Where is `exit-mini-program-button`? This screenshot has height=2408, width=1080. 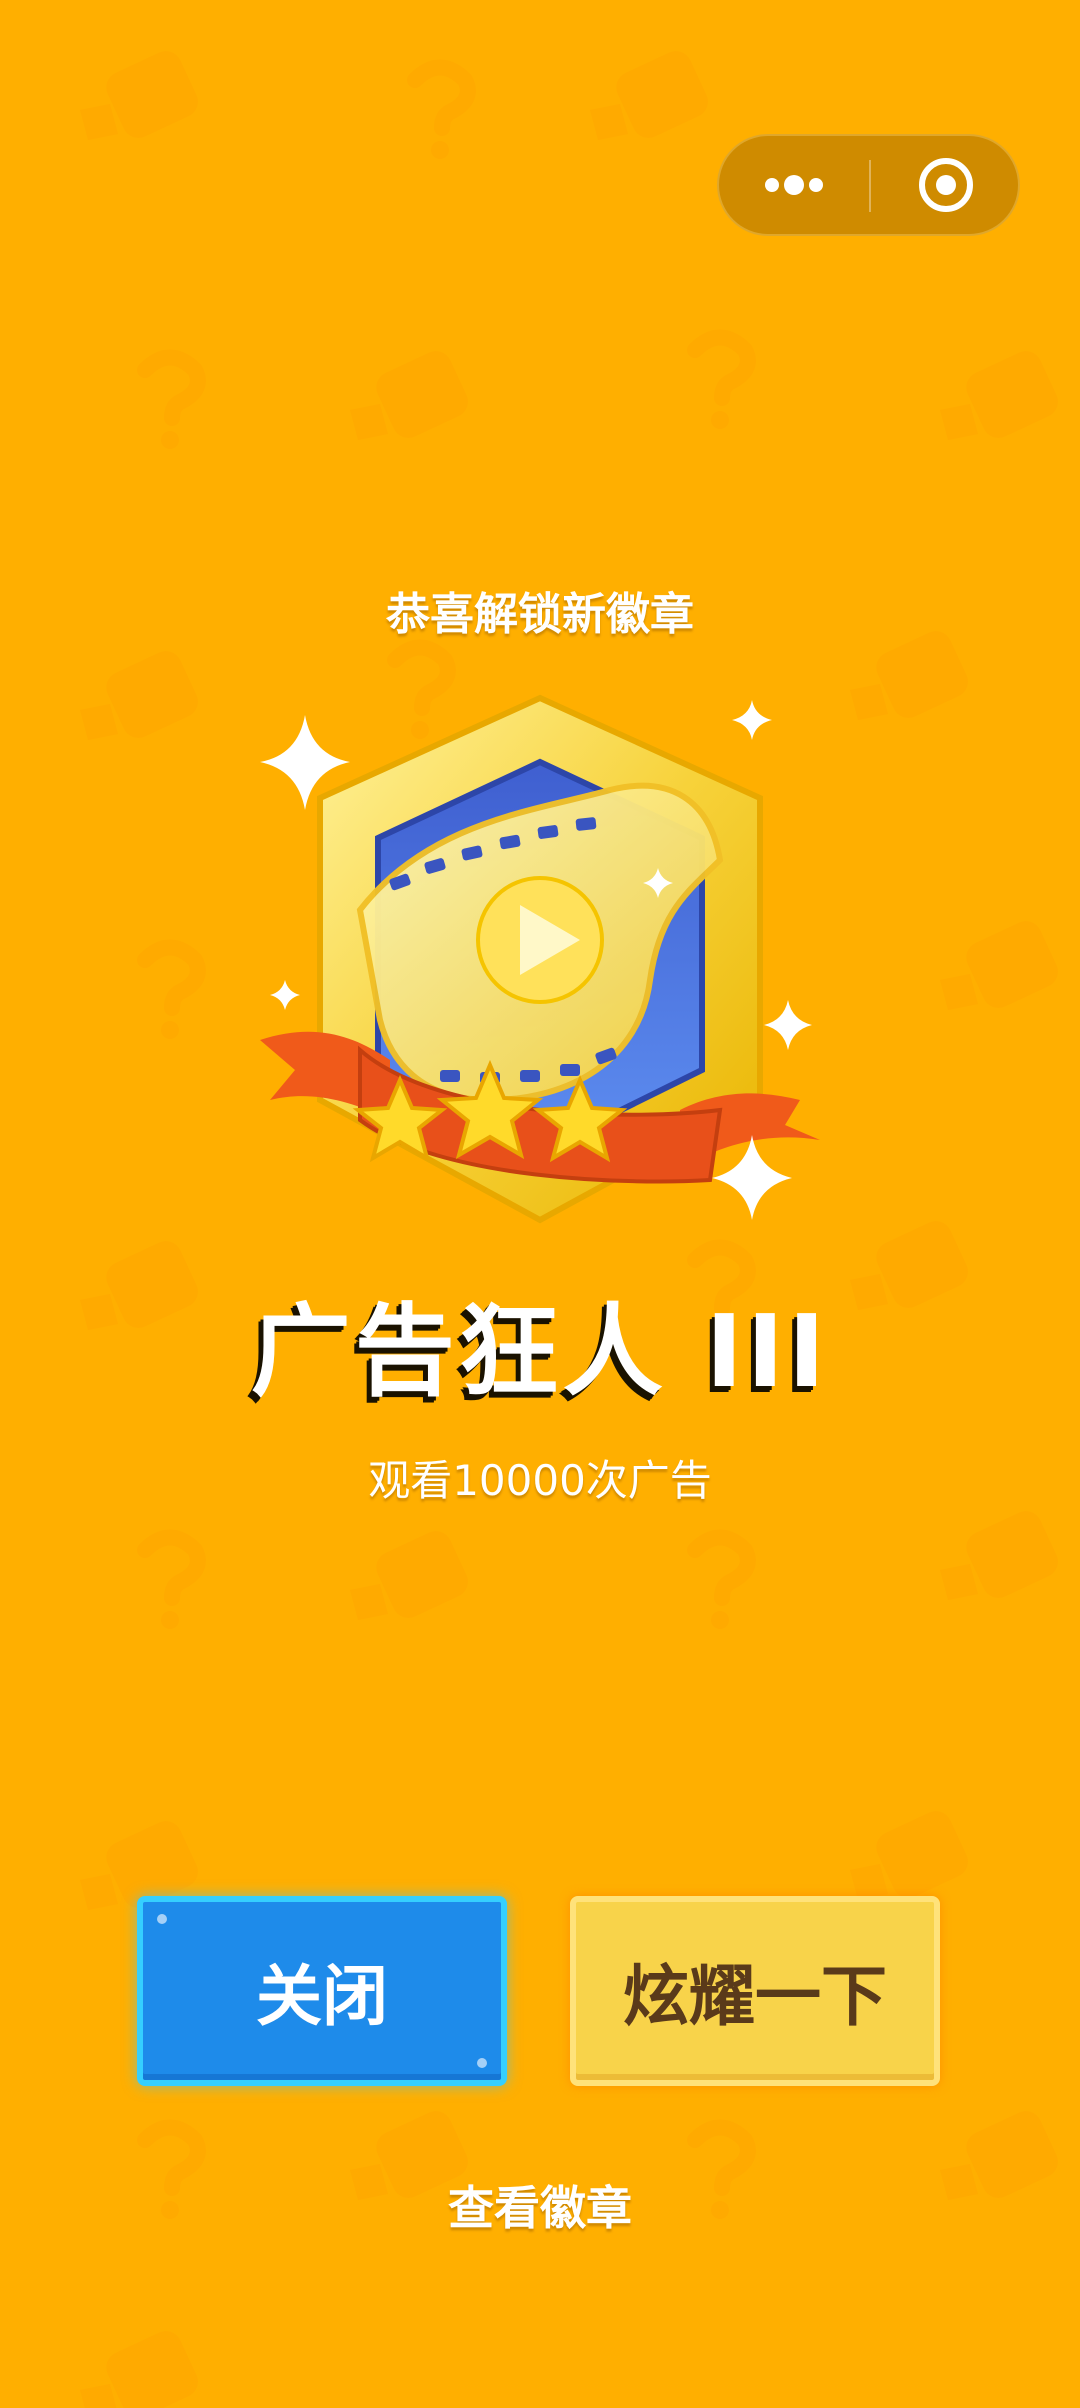
exit-mini-program-button is located at coordinates (945, 185).